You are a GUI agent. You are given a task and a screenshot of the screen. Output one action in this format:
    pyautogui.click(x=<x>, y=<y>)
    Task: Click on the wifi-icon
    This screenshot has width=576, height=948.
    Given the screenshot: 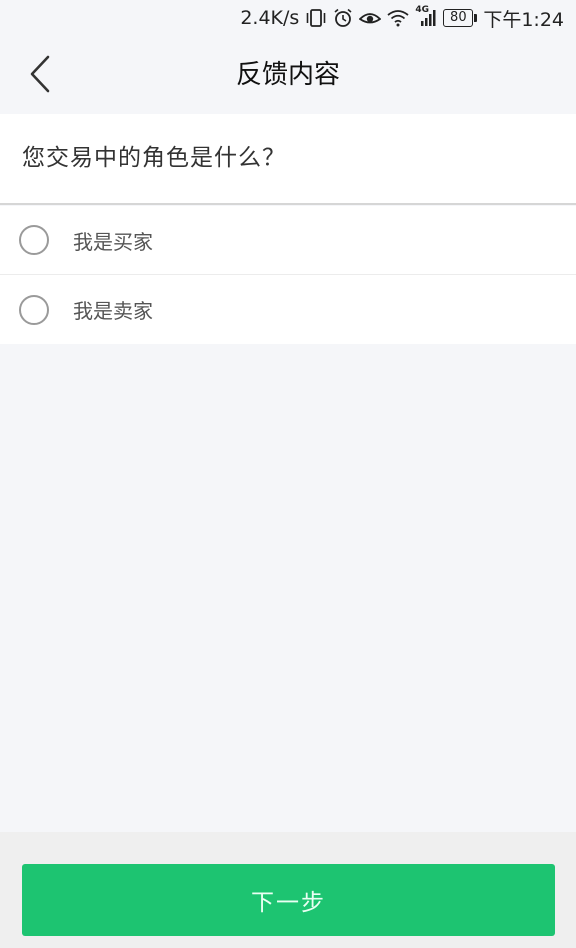 What is the action you would take?
    pyautogui.click(x=398, y=18)
    